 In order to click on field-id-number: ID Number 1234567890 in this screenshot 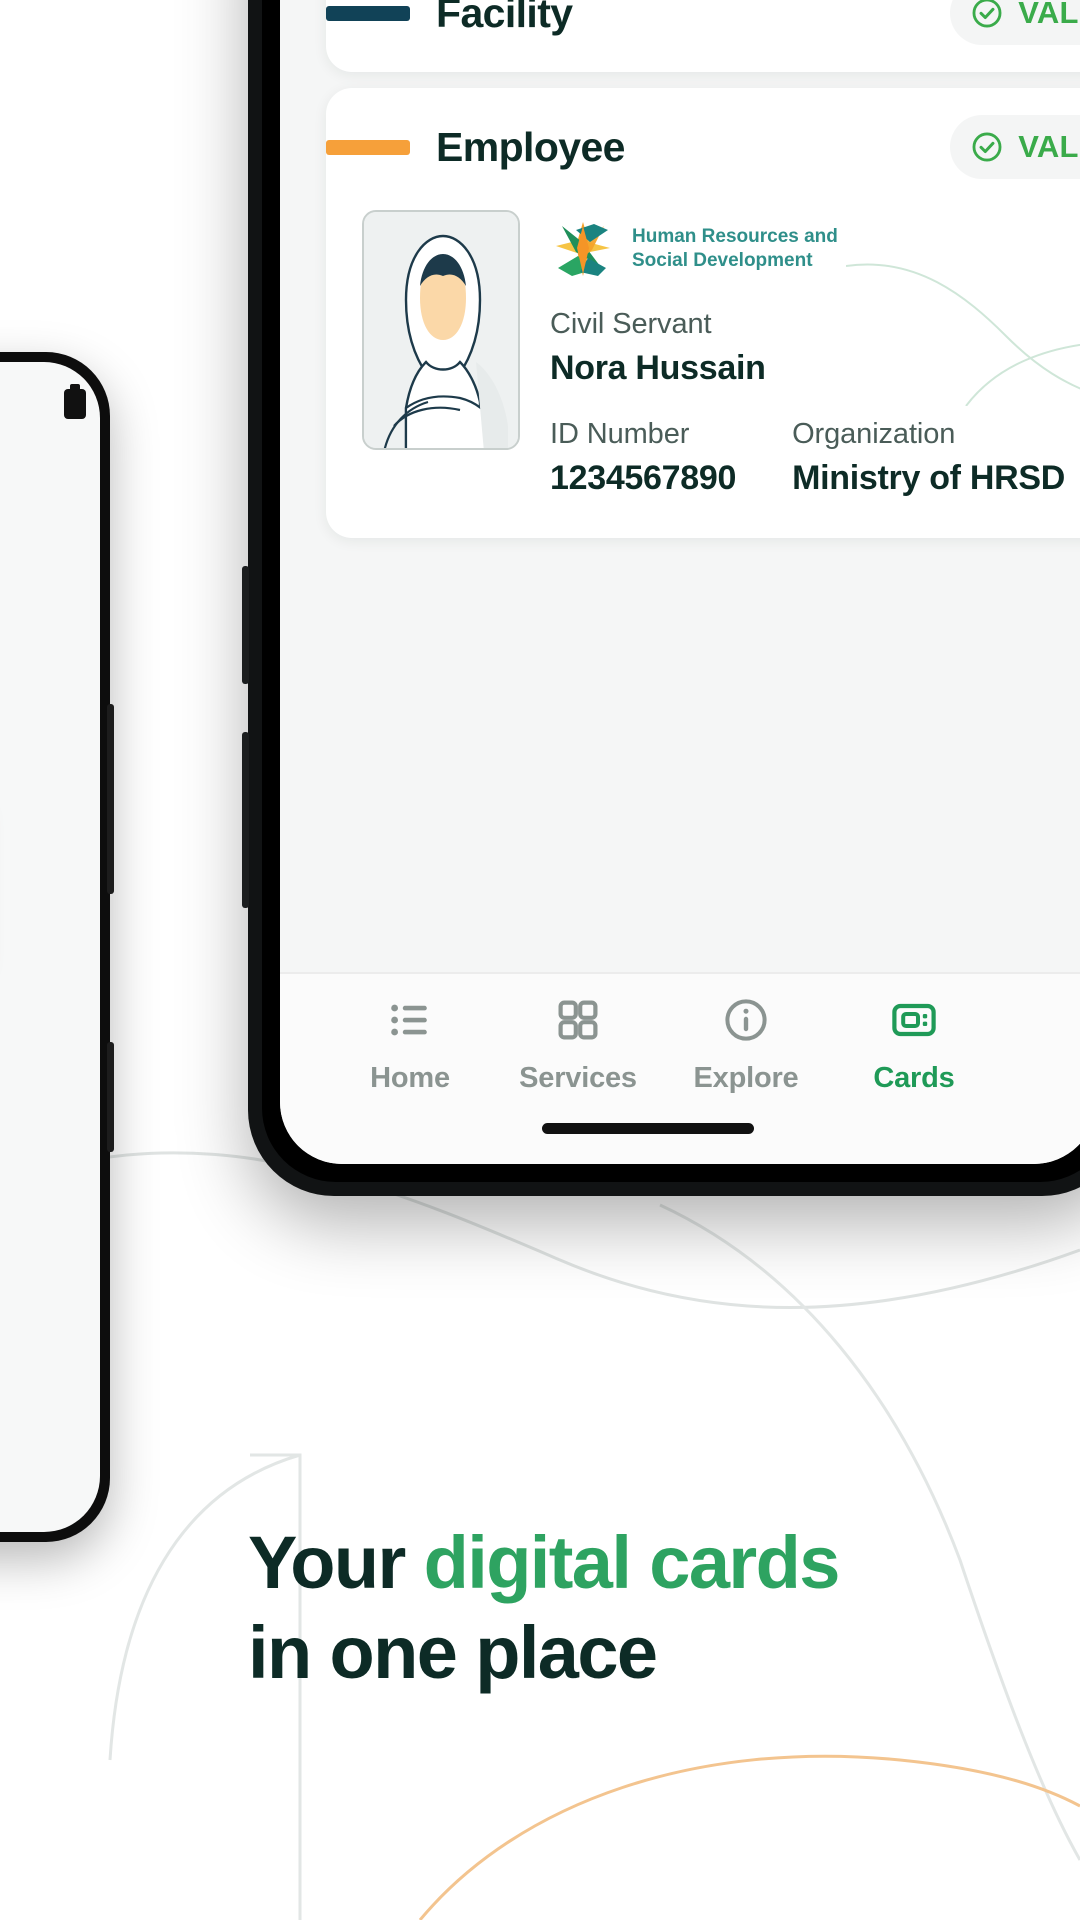, I will do `click(643, 448)`.